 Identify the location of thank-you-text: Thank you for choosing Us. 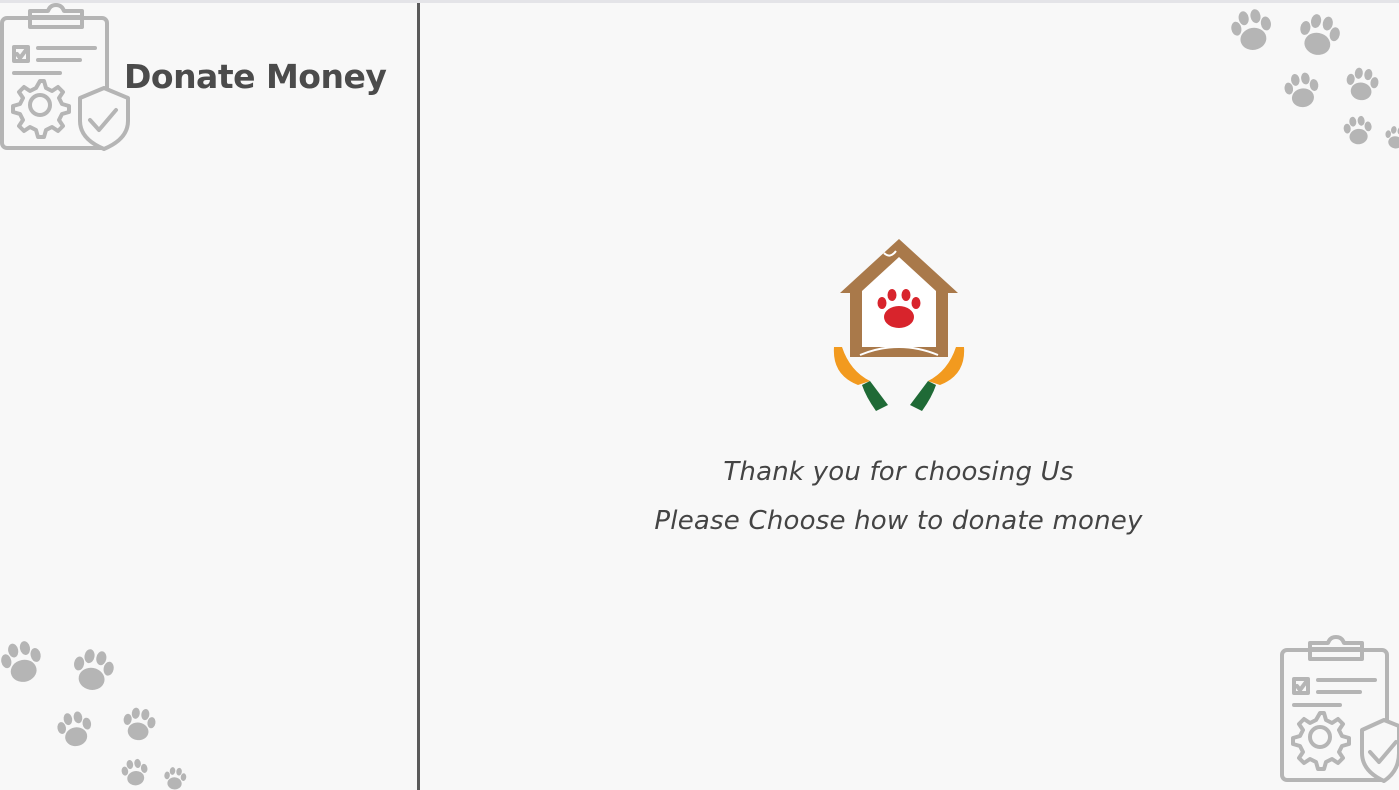
(898, 472).